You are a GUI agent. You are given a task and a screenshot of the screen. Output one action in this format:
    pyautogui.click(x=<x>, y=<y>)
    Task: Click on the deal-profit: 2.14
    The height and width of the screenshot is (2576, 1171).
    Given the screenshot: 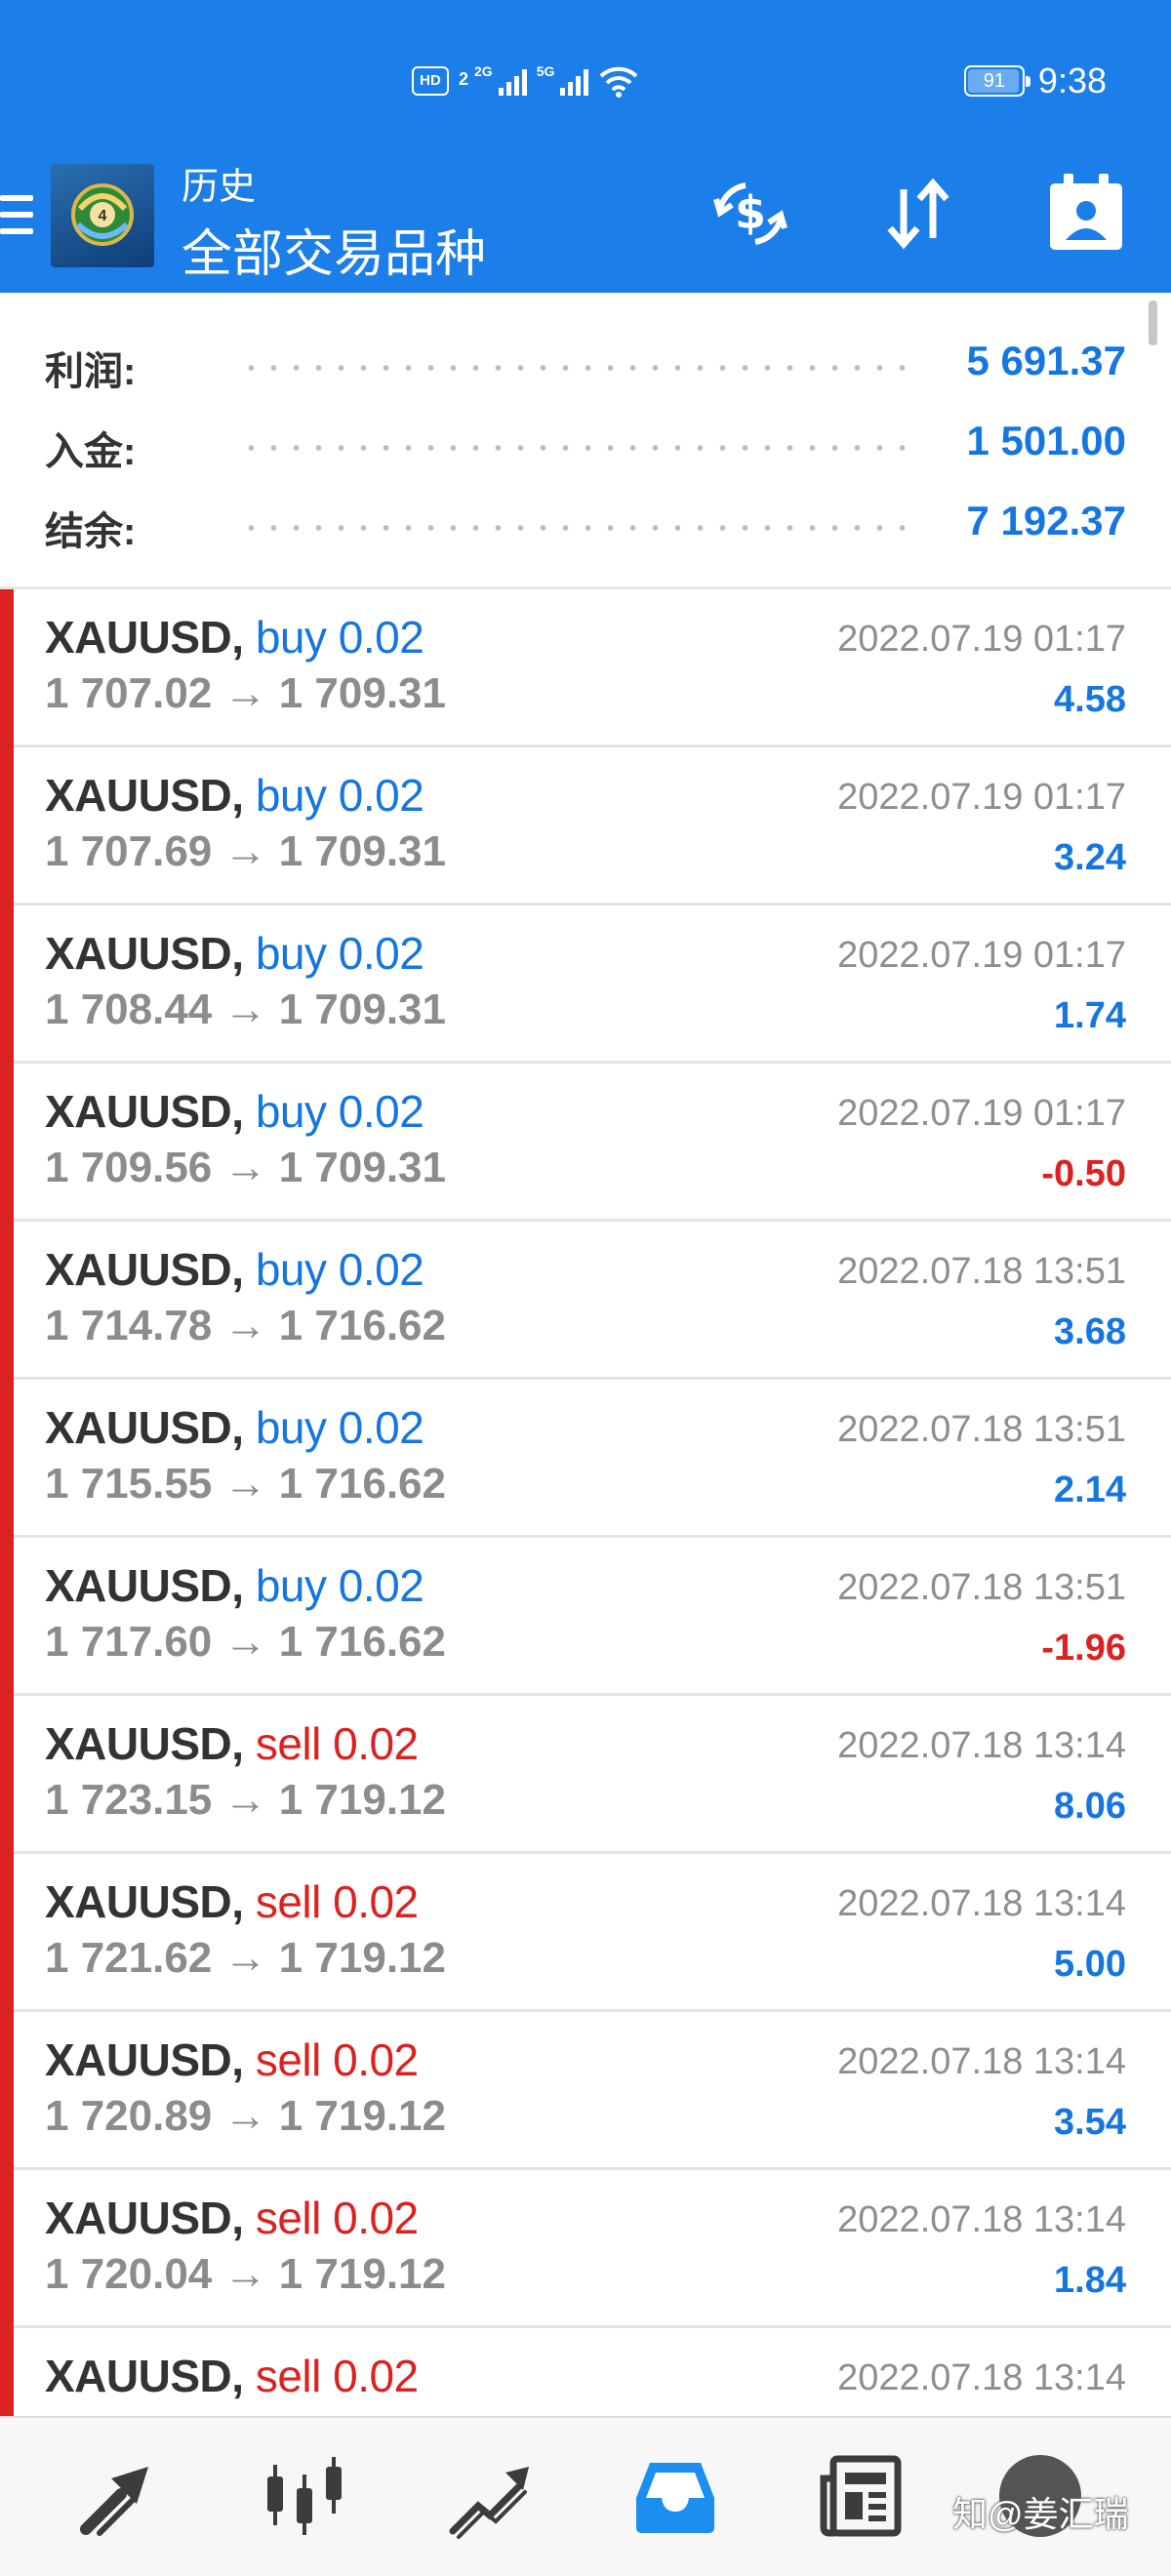 What is the action you would take?
    pyautogui.click(x=1090, y=1489)
    